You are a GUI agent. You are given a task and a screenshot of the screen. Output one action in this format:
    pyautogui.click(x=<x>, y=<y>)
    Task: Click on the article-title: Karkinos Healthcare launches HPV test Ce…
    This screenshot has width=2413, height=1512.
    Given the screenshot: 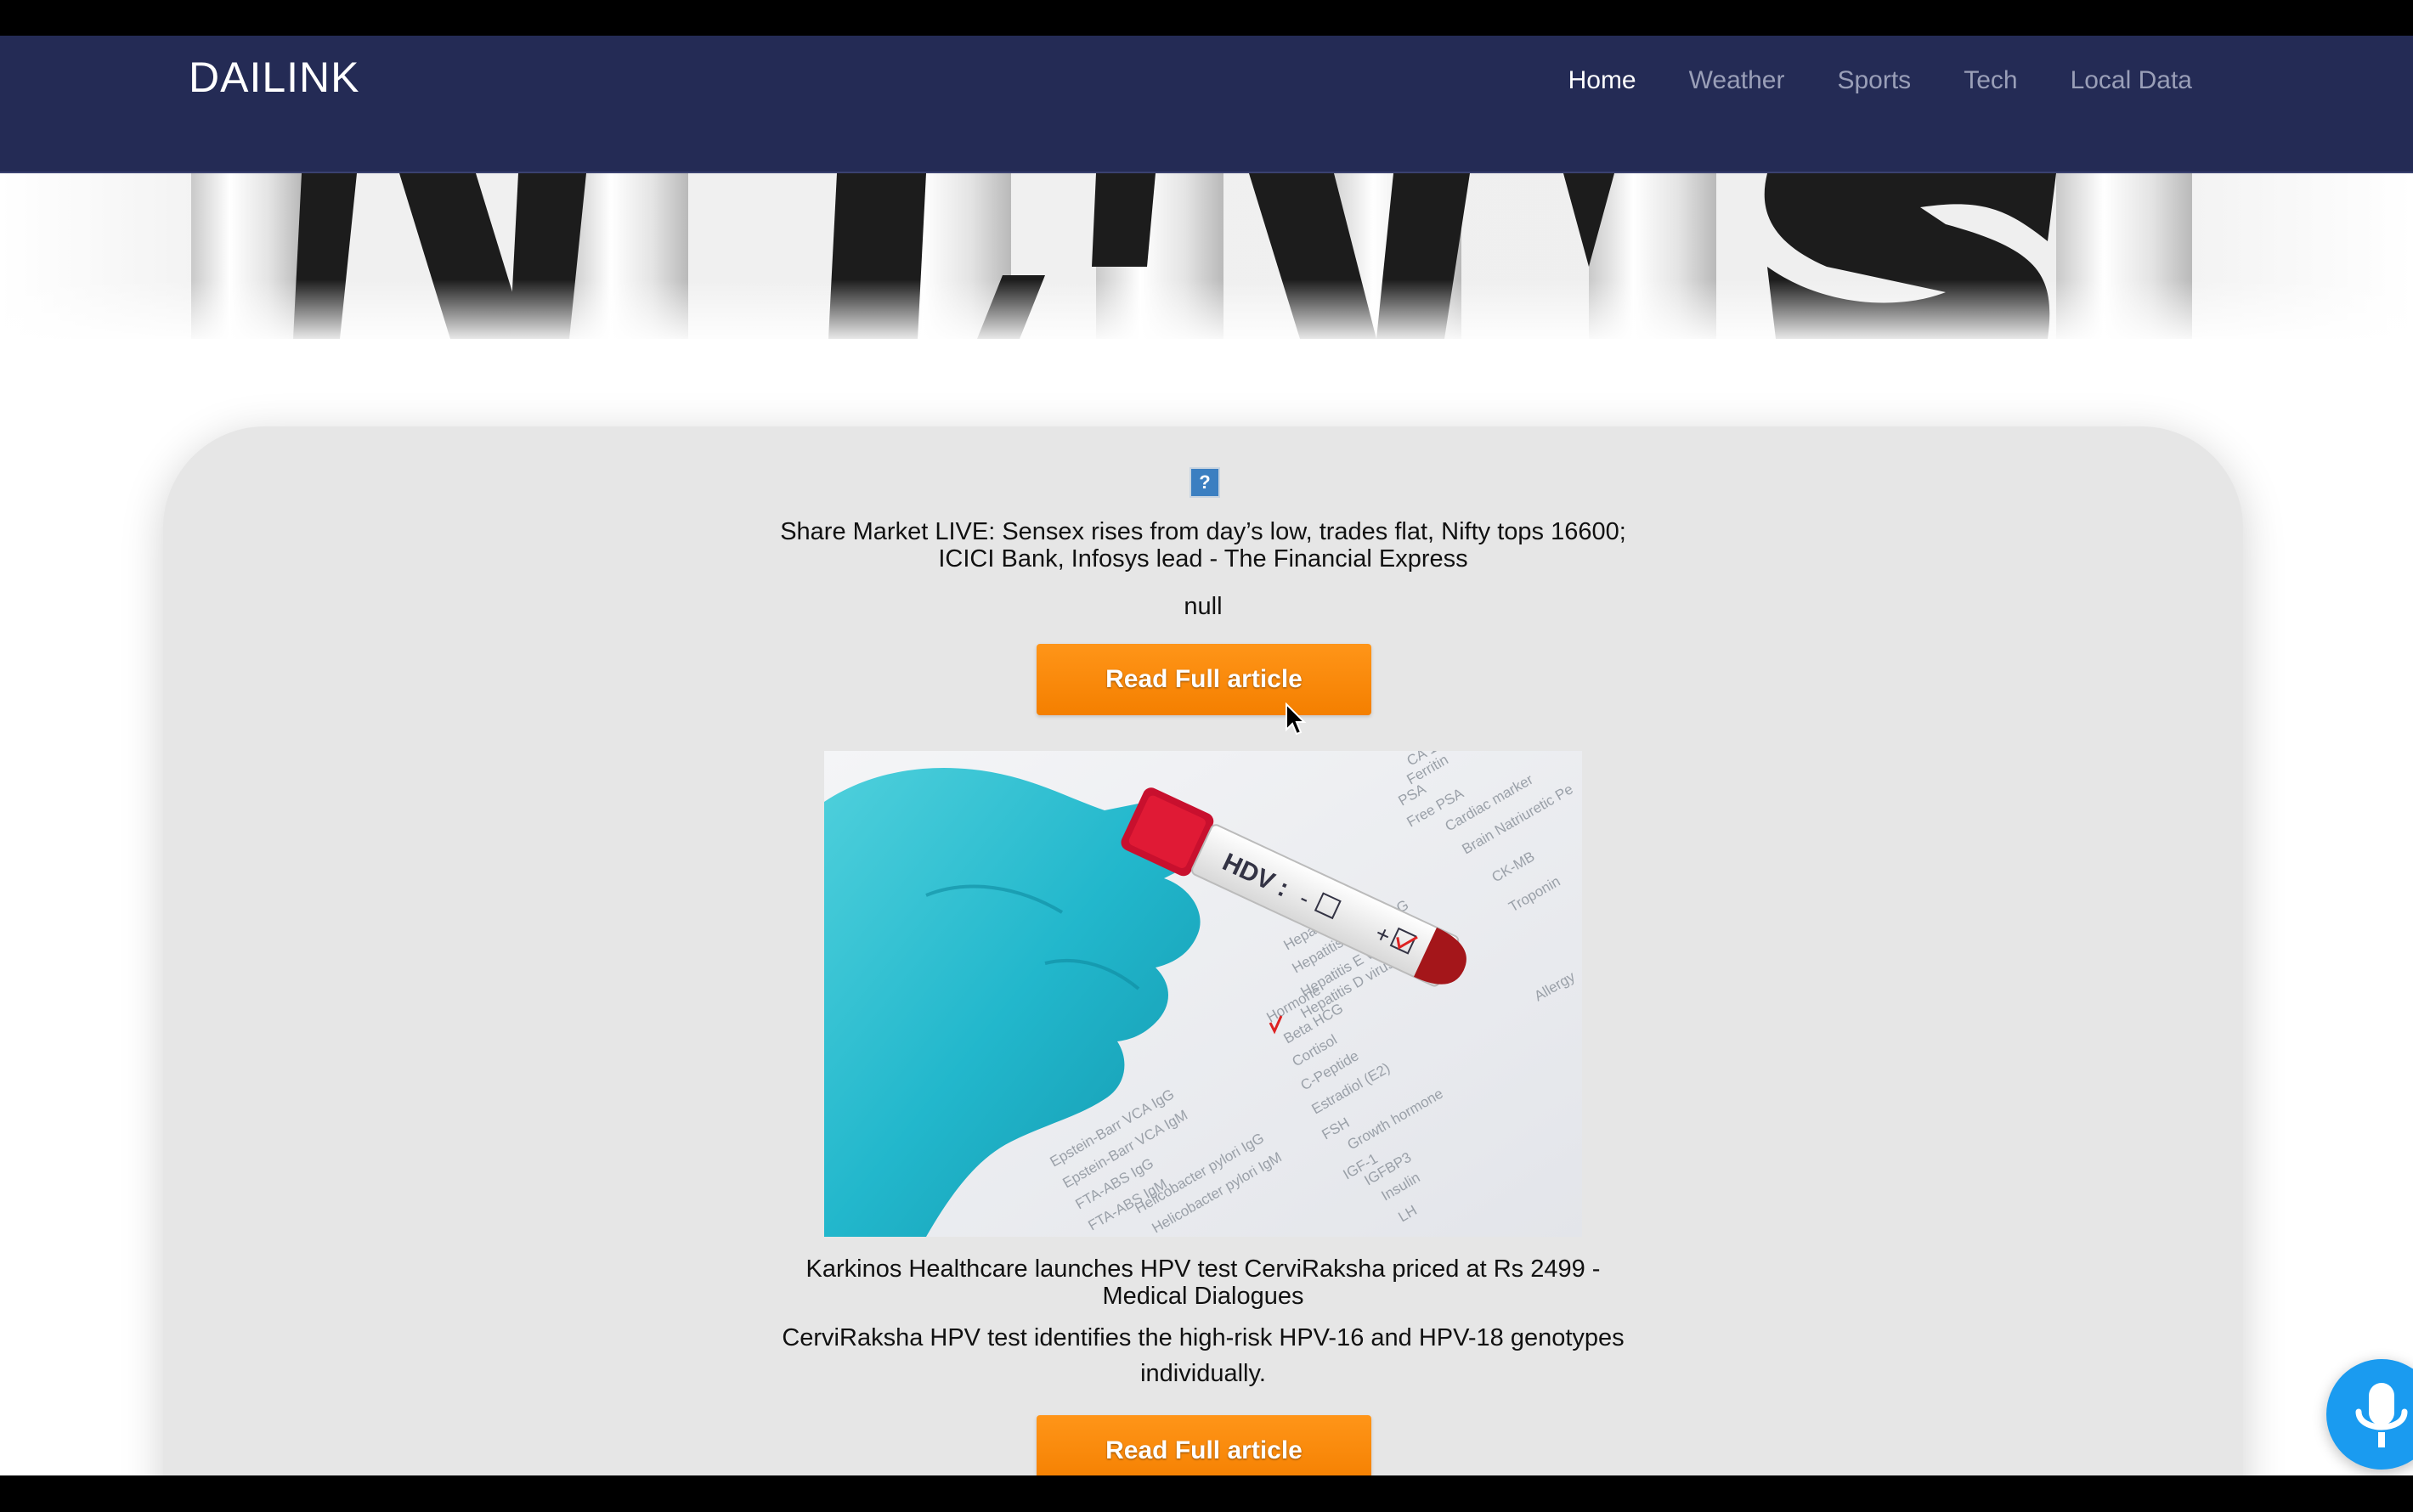 What is the action you would take?
    pyautogui.click(x=1203, y=1282)
    